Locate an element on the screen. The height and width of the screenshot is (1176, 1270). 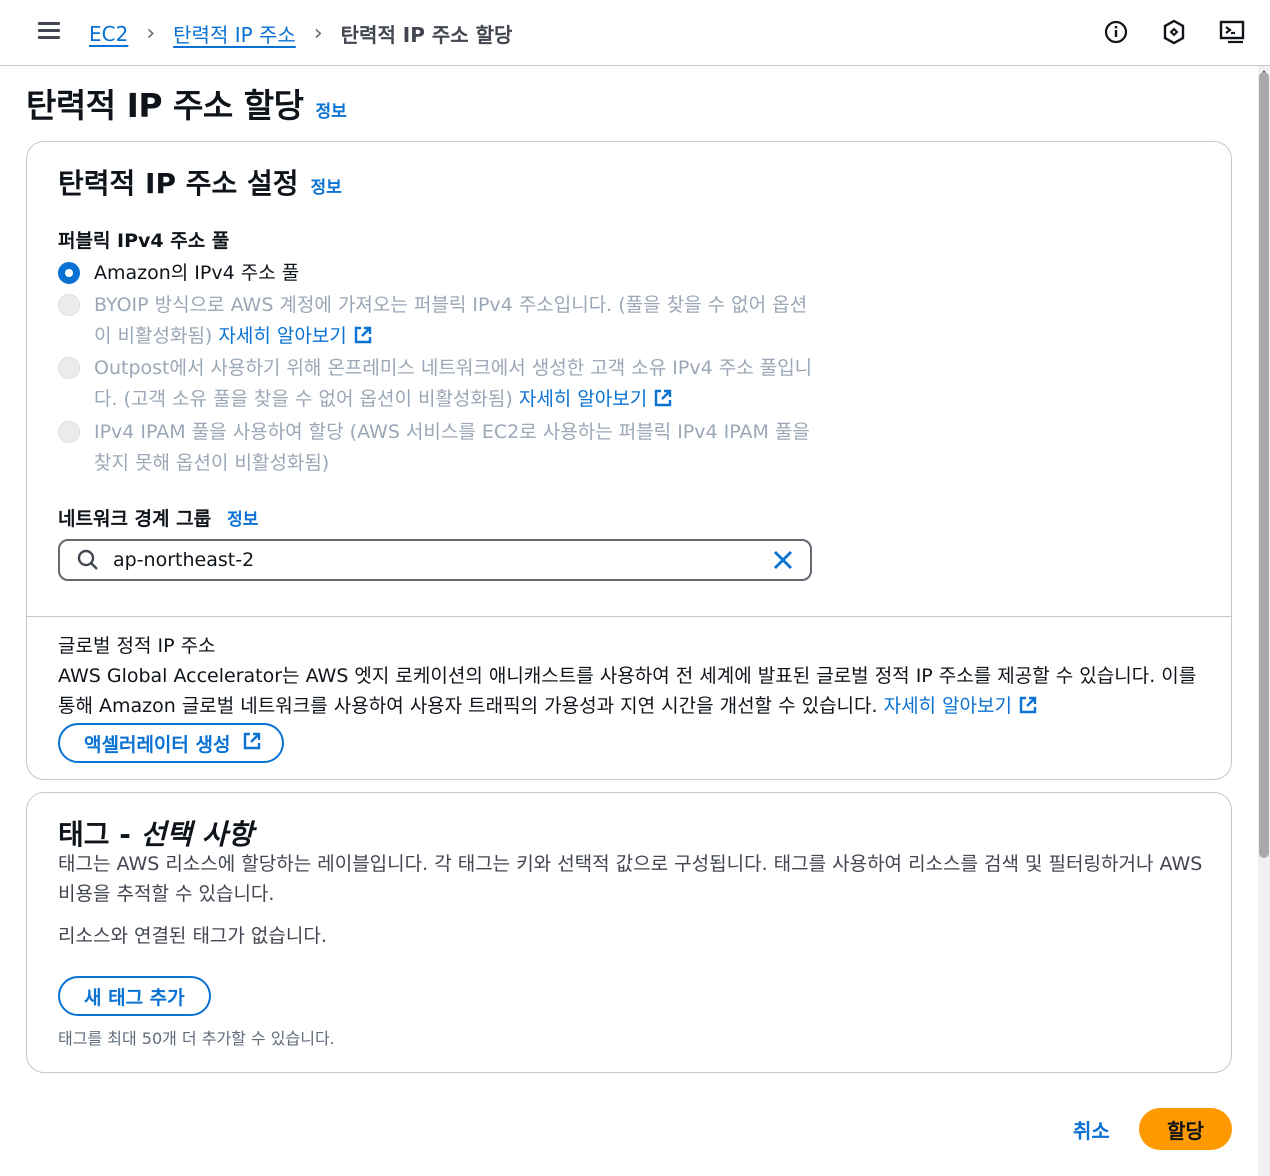
network-border-group-search is located at coordinates (435, 560).